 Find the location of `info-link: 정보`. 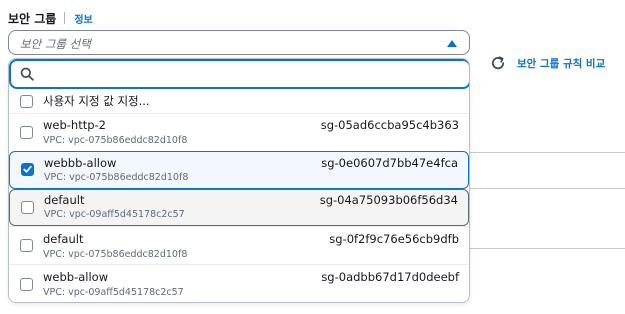

info-link: 정보 is located at coordinates (83, 18).